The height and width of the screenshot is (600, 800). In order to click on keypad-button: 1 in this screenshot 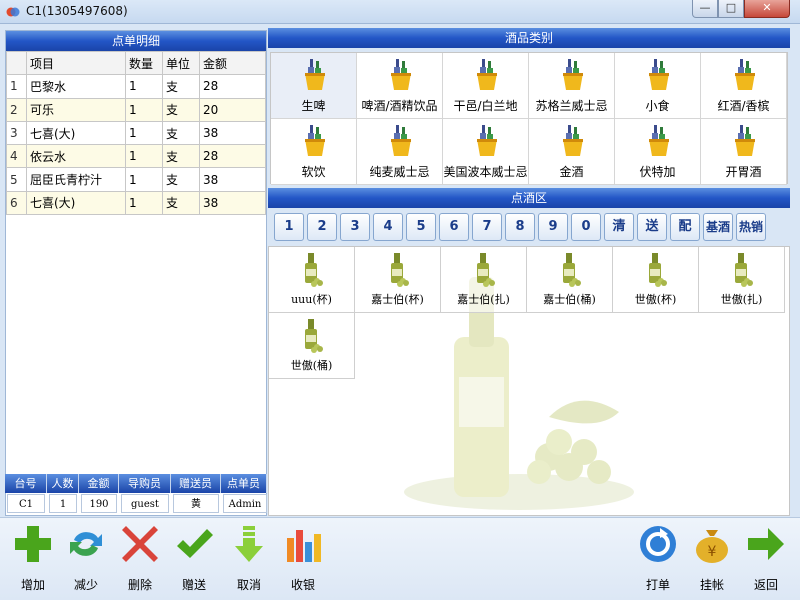, I will do `click(289, 227)`.